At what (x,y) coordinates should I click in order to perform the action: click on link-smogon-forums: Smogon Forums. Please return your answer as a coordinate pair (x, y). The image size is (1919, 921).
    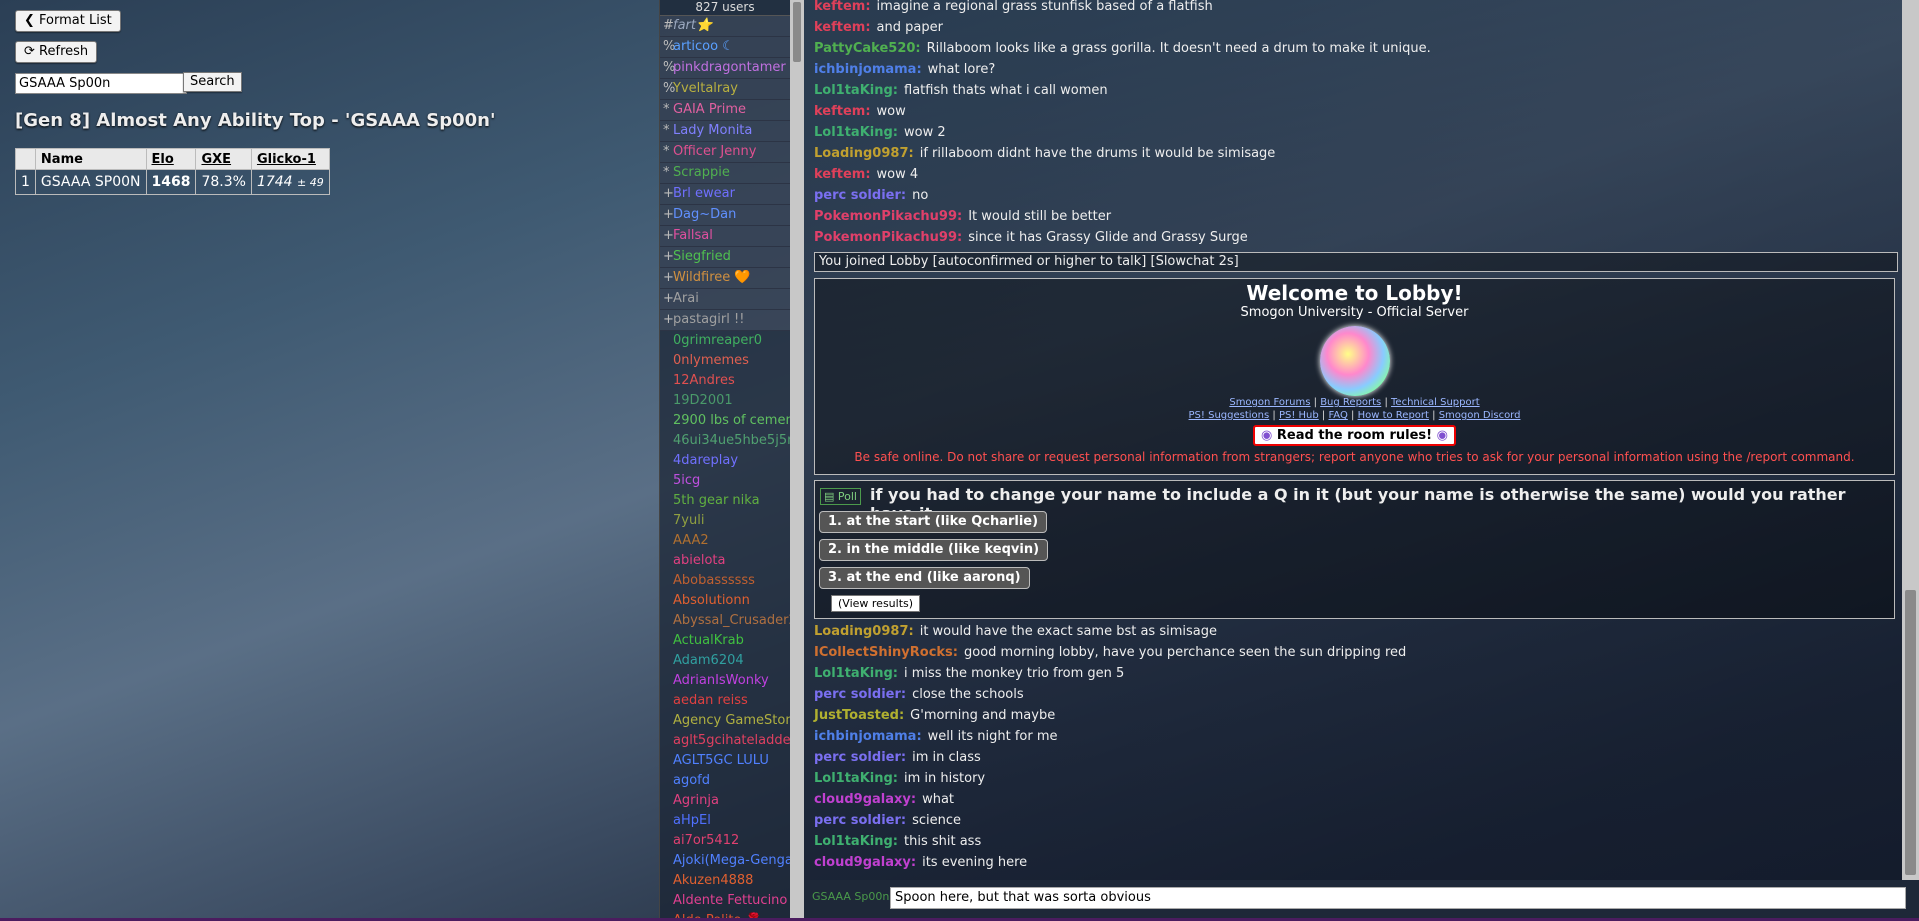
    Looking at the image, I should click on (1269, 402).